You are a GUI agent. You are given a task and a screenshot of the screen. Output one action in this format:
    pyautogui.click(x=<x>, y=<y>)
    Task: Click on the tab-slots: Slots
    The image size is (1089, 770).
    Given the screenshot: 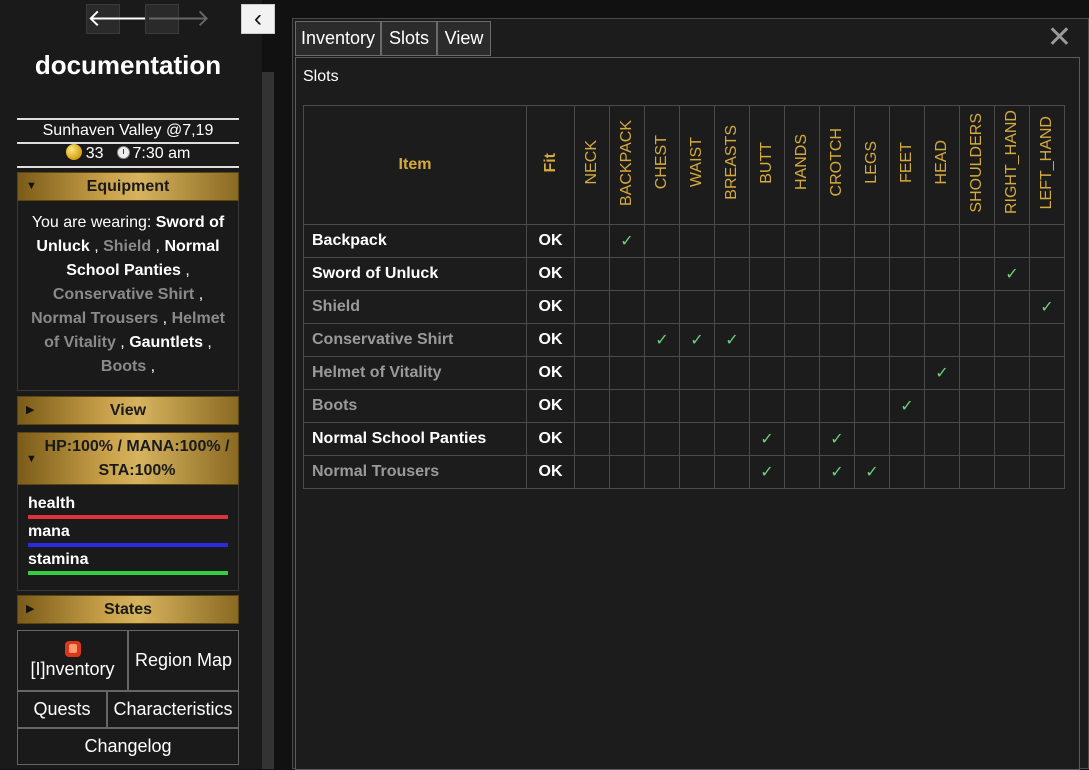 What is the action you would take?
    pyautogui.click(x=409, y=38)
    